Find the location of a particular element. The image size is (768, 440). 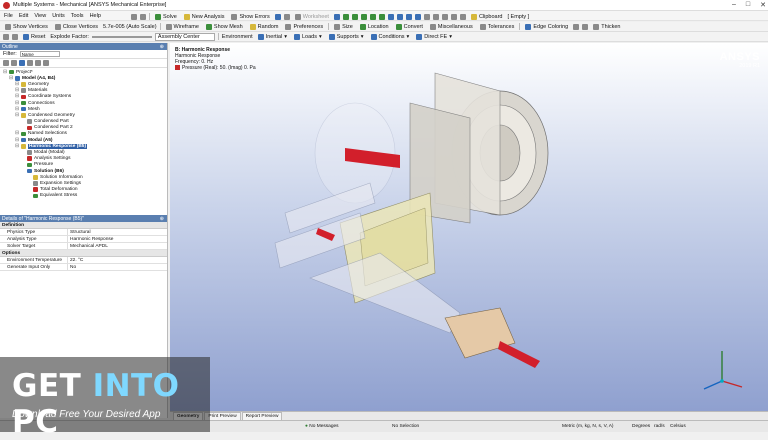

details-row: Solver Target Mechanical APDL is located at coordinates (83, 246).